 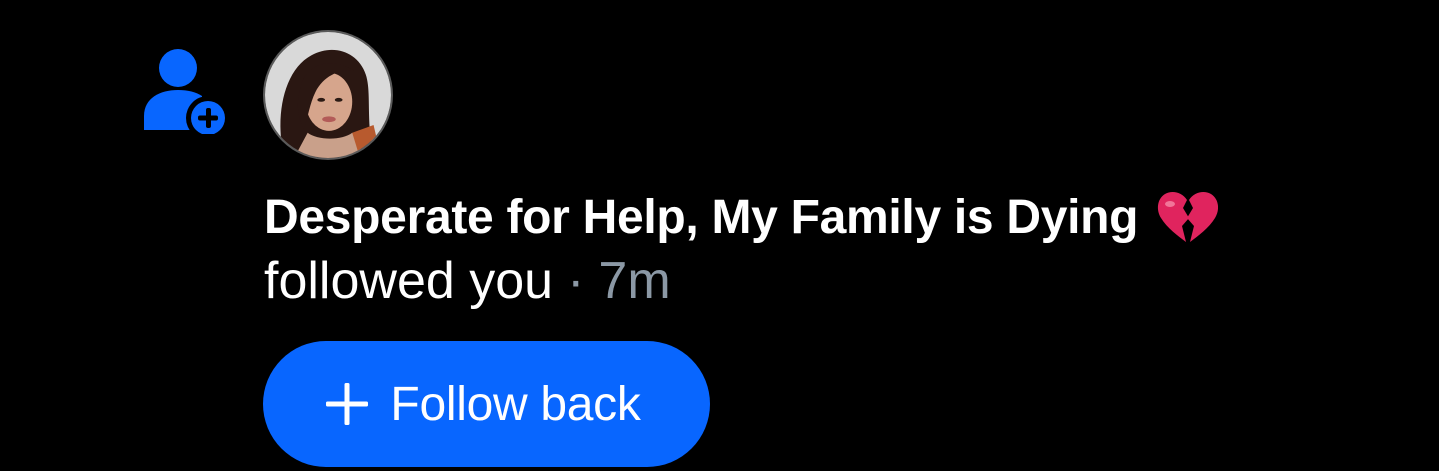 I want to click on user-avatar, so click(x=328, y=95).